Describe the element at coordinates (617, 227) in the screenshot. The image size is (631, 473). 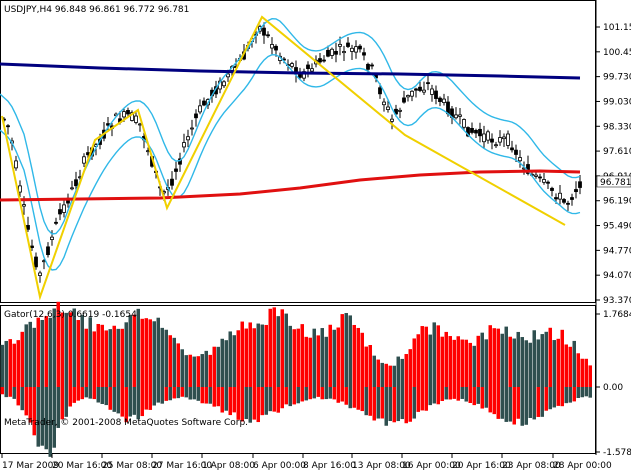
I see `price-tick-label: 95.490` at that location.